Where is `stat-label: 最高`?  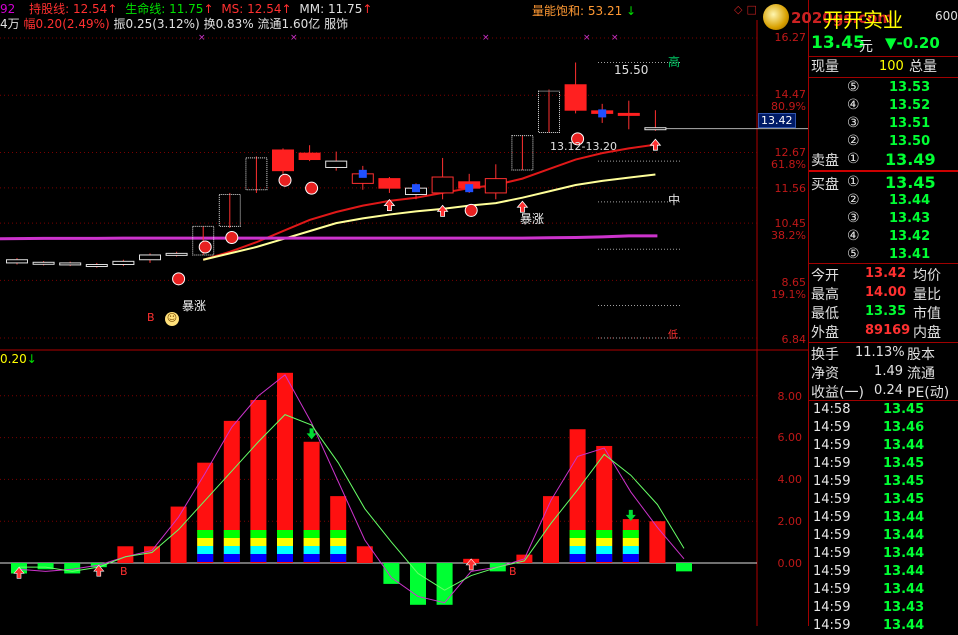
stat-label: 最高 is located at coordinates (825, 295).